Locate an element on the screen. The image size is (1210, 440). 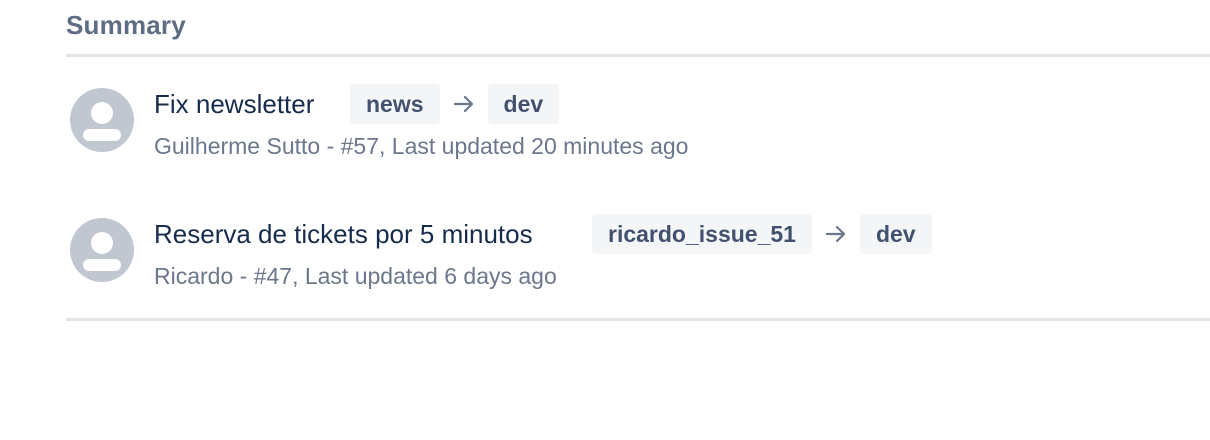
branch-flow: ricardo_issue_51 dev is located at coordinates (762, 234).